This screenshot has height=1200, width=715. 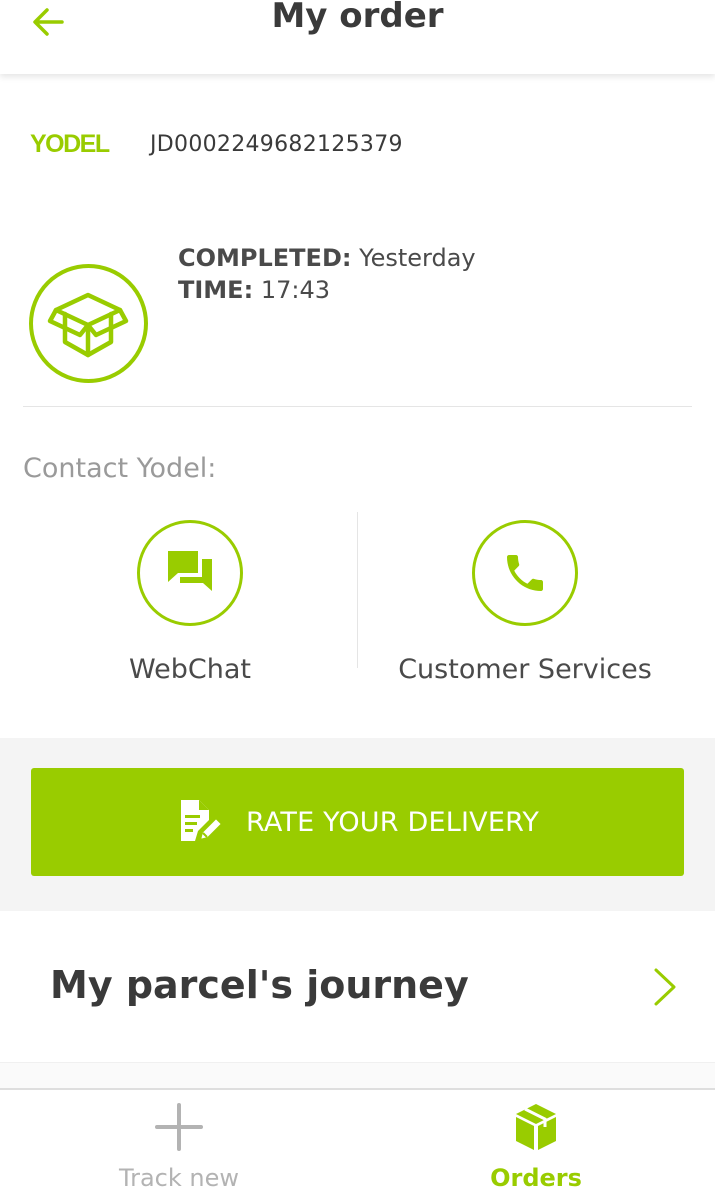 I want to click on parcel-icon, so click(x=536, y=1127).